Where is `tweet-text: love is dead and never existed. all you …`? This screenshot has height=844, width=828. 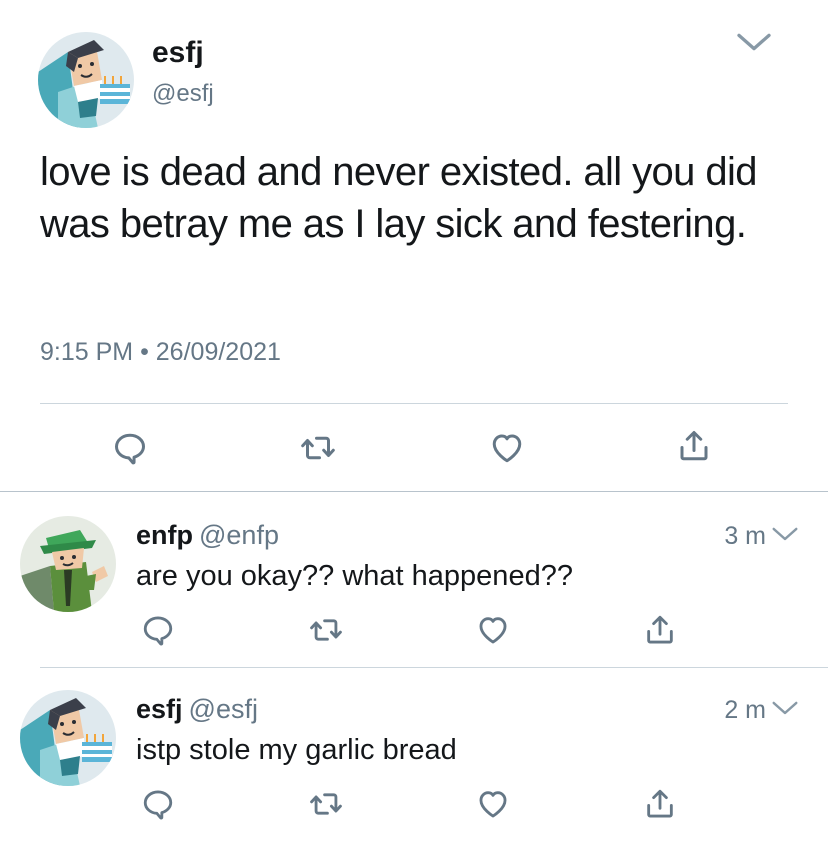 tweet-text: love is dead and never existed. all you … is located at coordinates (399, 198).